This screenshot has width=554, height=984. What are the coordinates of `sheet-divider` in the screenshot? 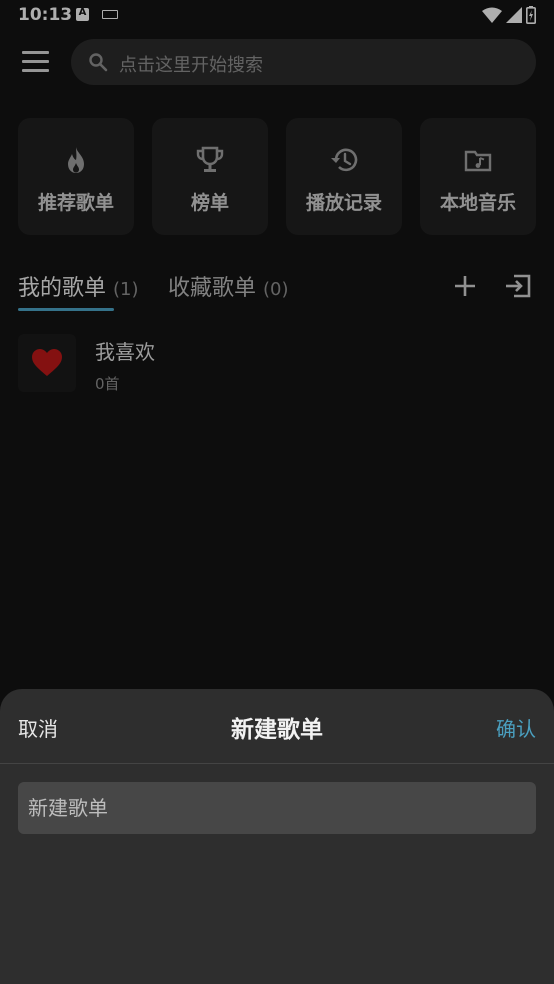 It's located at (277, 763).